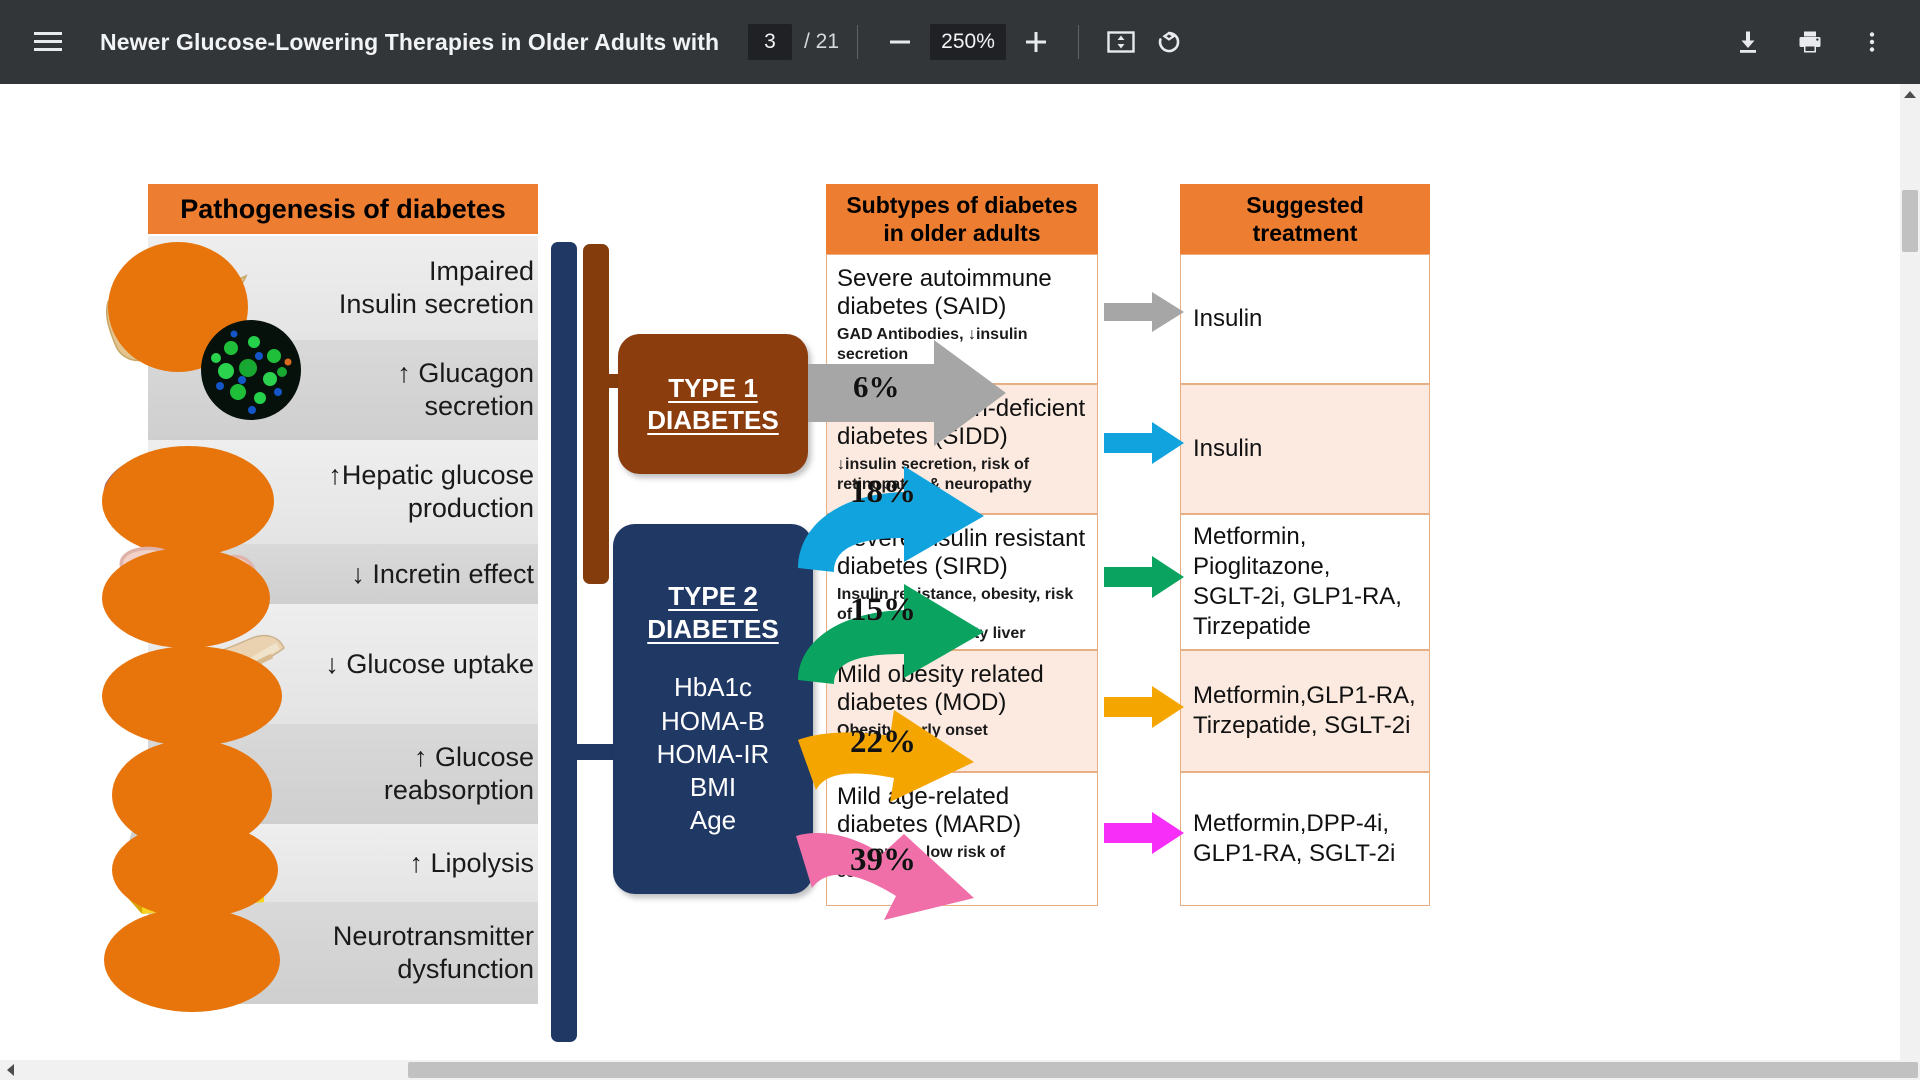  Describe the element at coordinates (1305, 219) in the screenshot. I see `suggested-treatment-header: Suggested treatment` at that location.